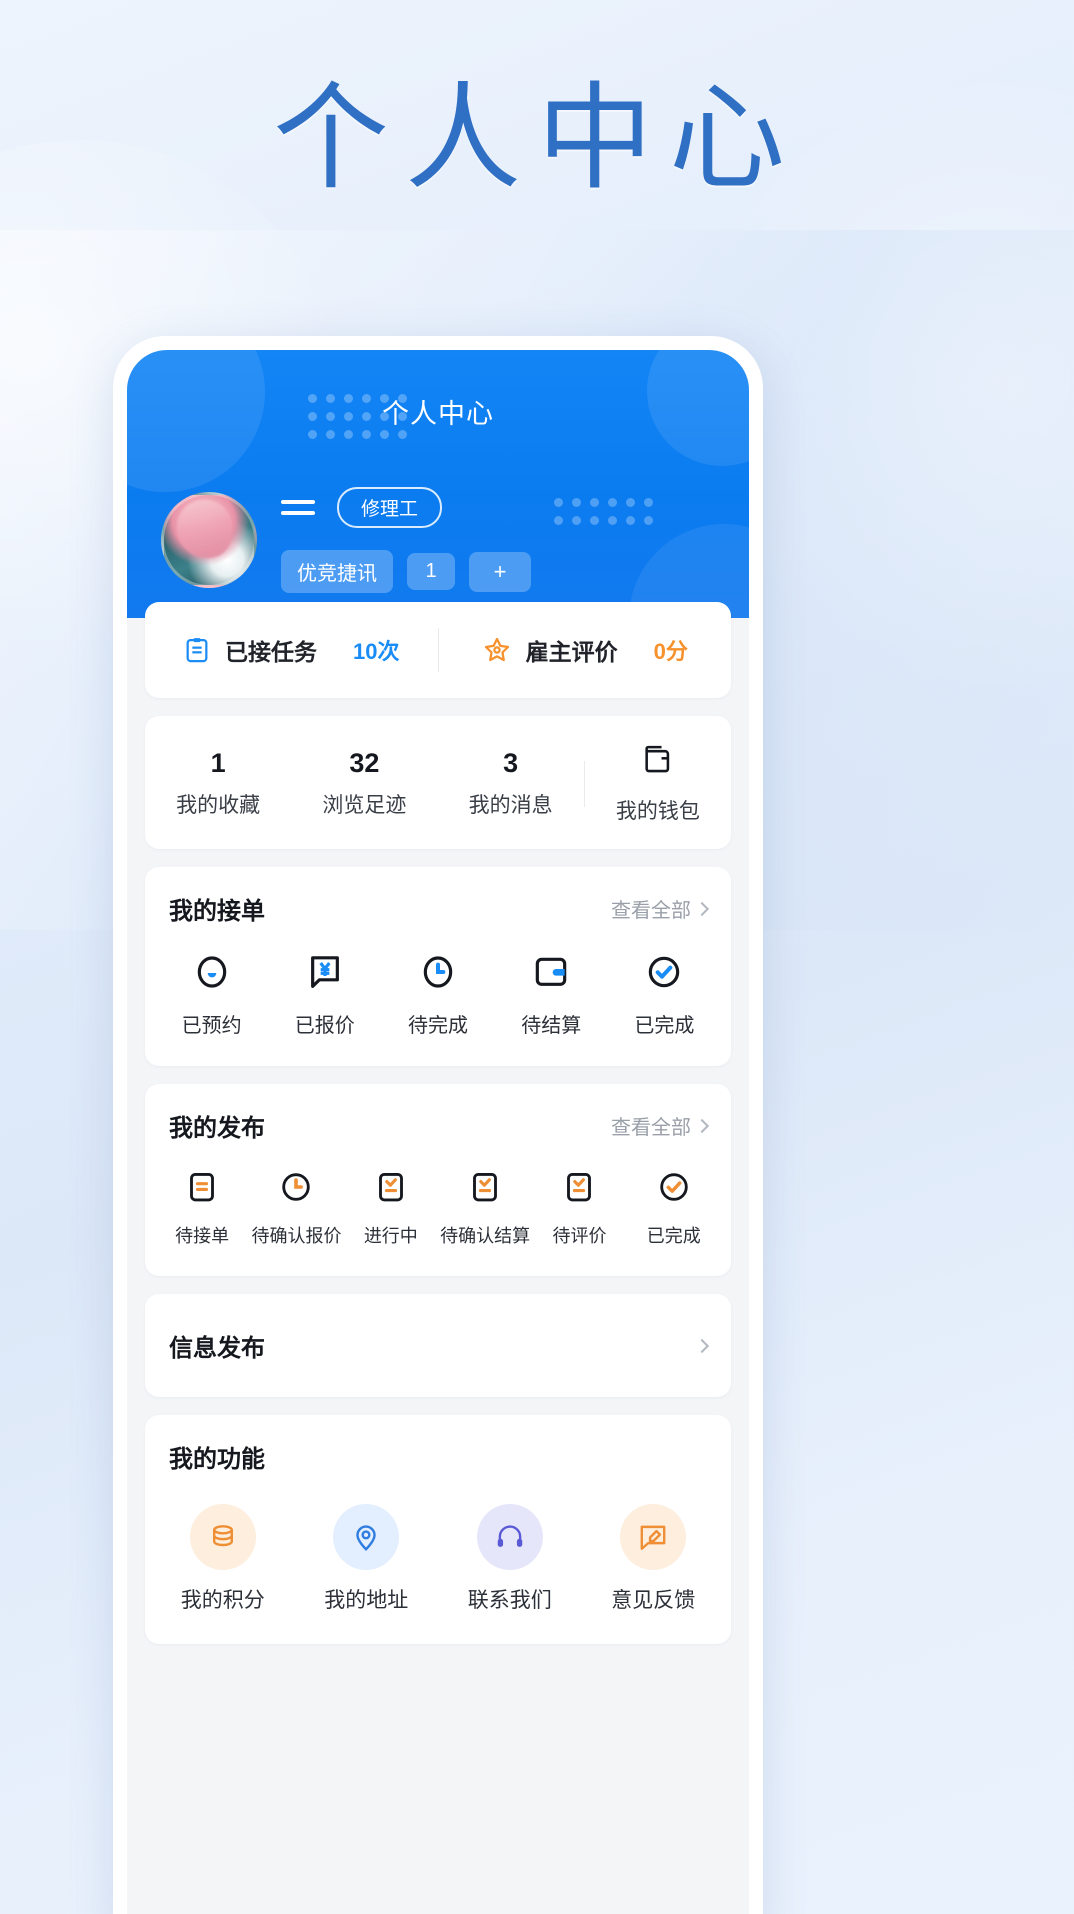 The image size is (1074, 1914). What do you see at coordinates (202, 1187) in the screenshot?
I see `clipboard-lines-icon` at bounding box center [202, 1187].